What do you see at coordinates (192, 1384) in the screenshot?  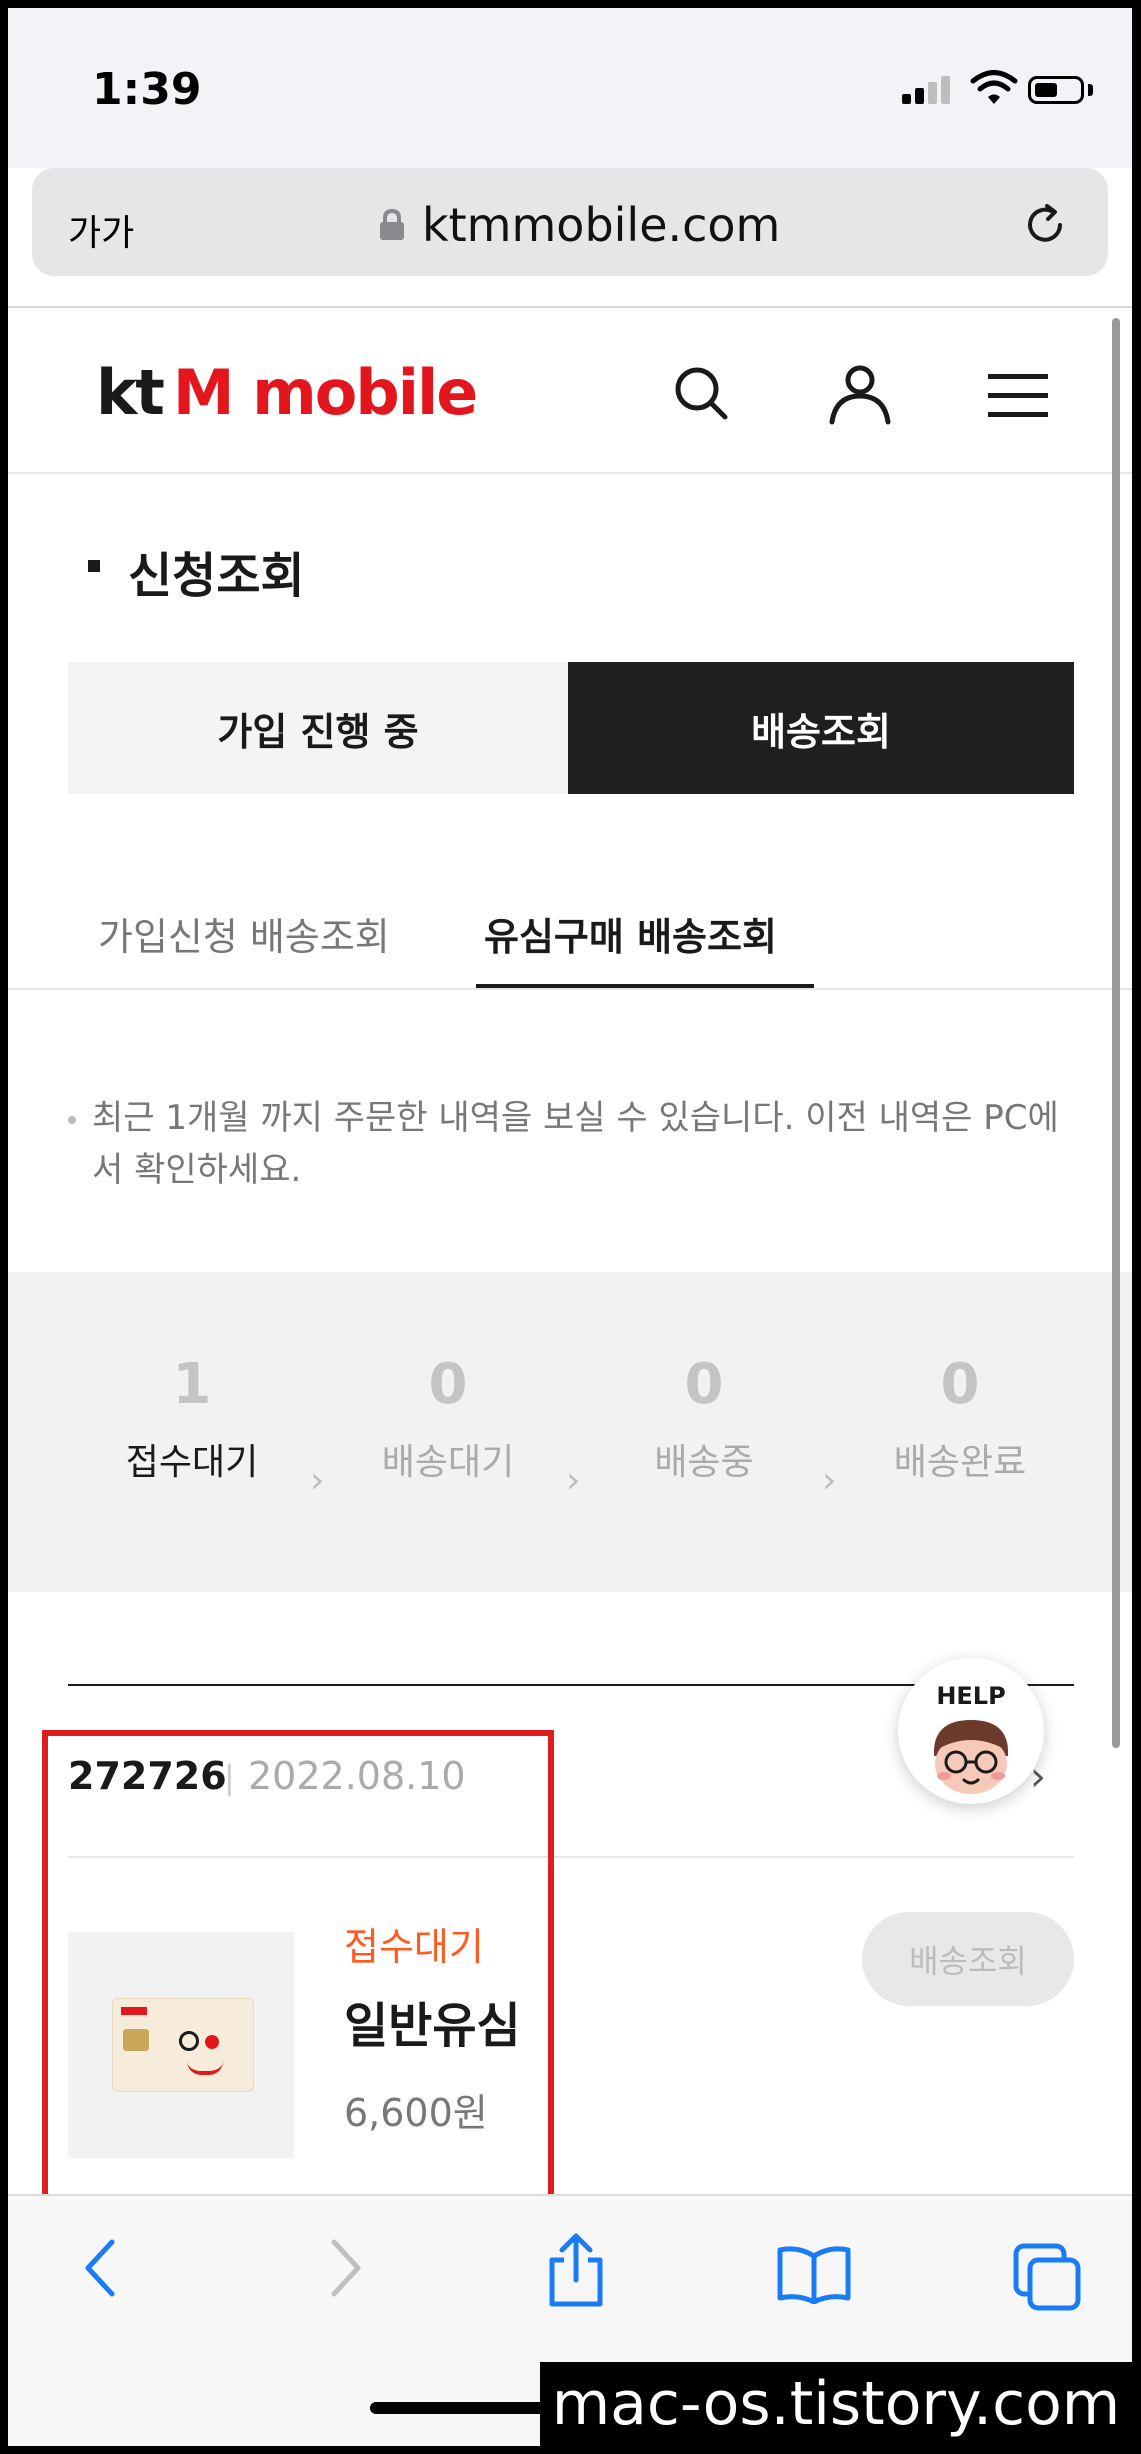 I see `step-count: 1` at bounding box center [192, 1384].